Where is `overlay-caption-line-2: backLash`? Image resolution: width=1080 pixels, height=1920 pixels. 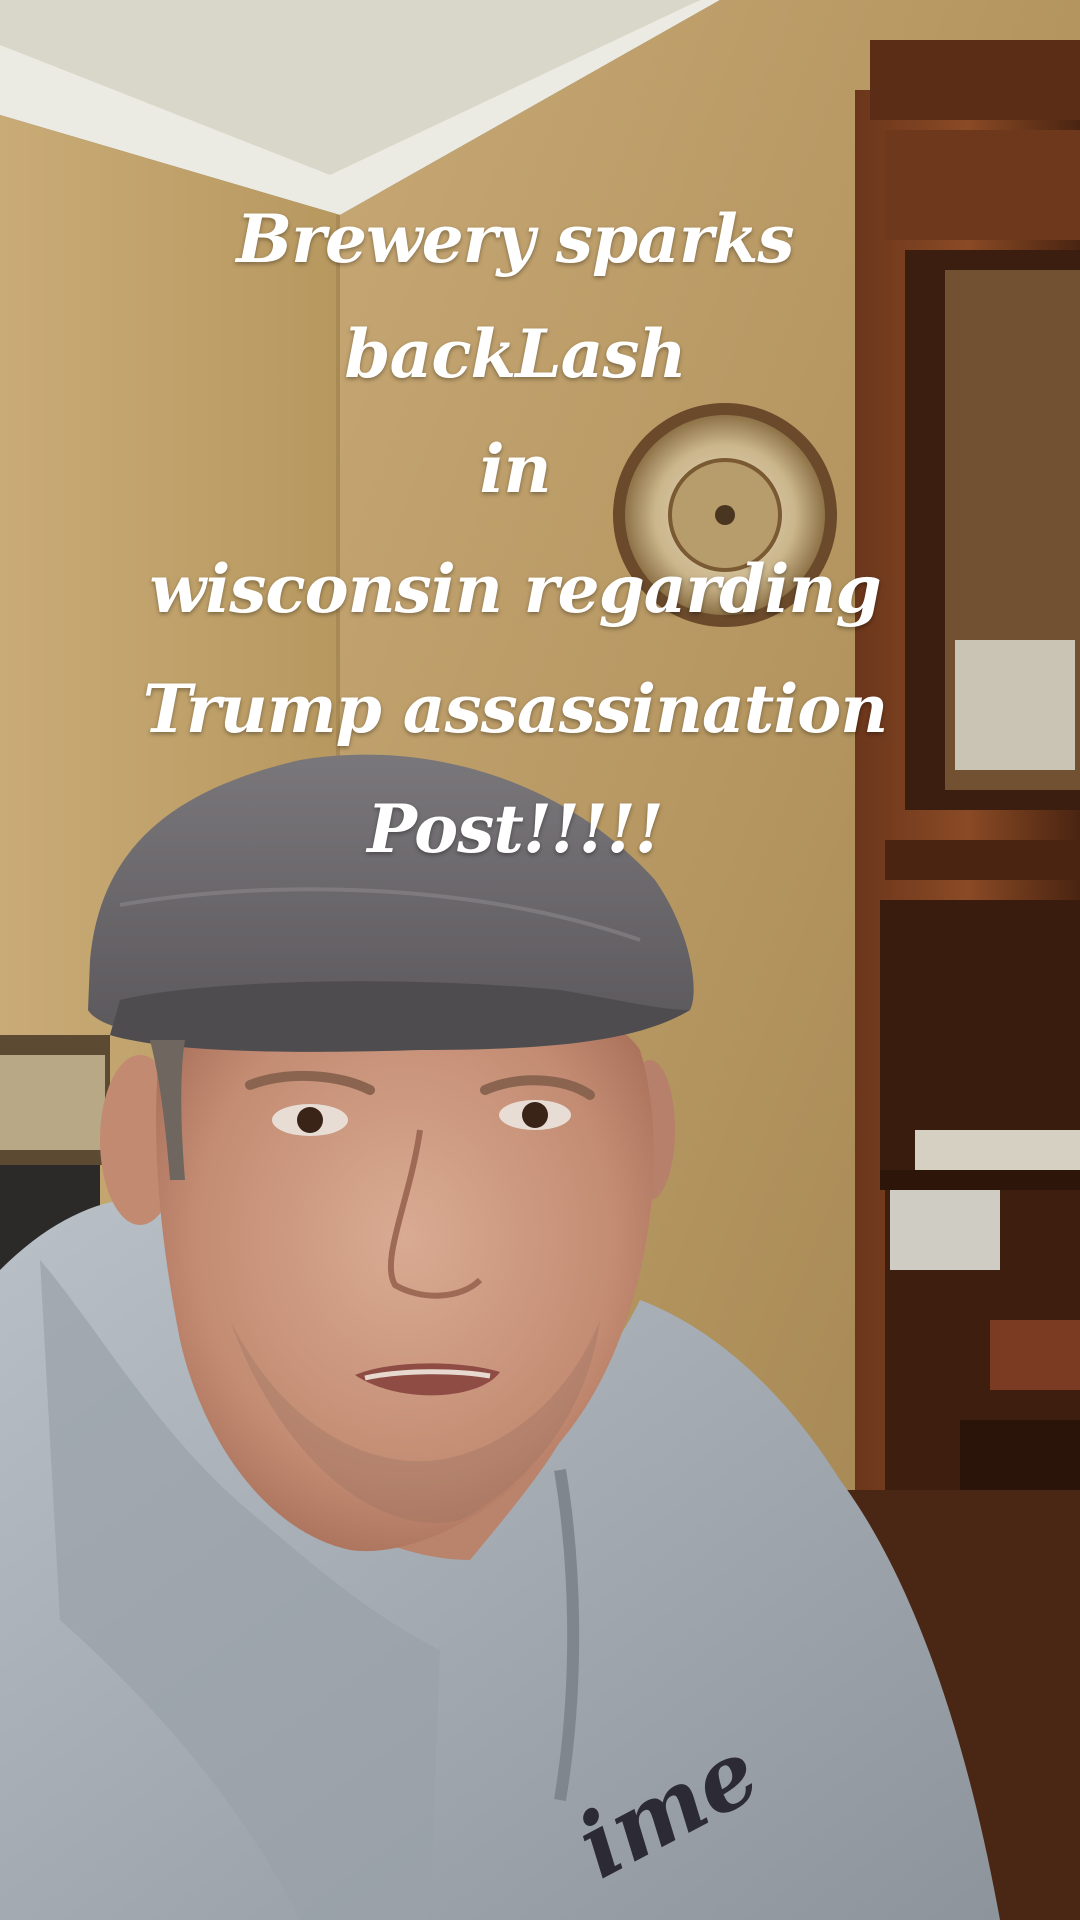
overlay-caption-line-2: backLash is located at coordinates (515, 354).